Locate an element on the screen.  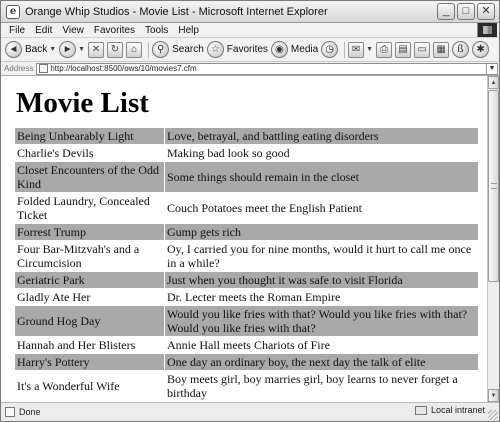
scroll-down-icon: ▼ is located at coordinates (493, 395).